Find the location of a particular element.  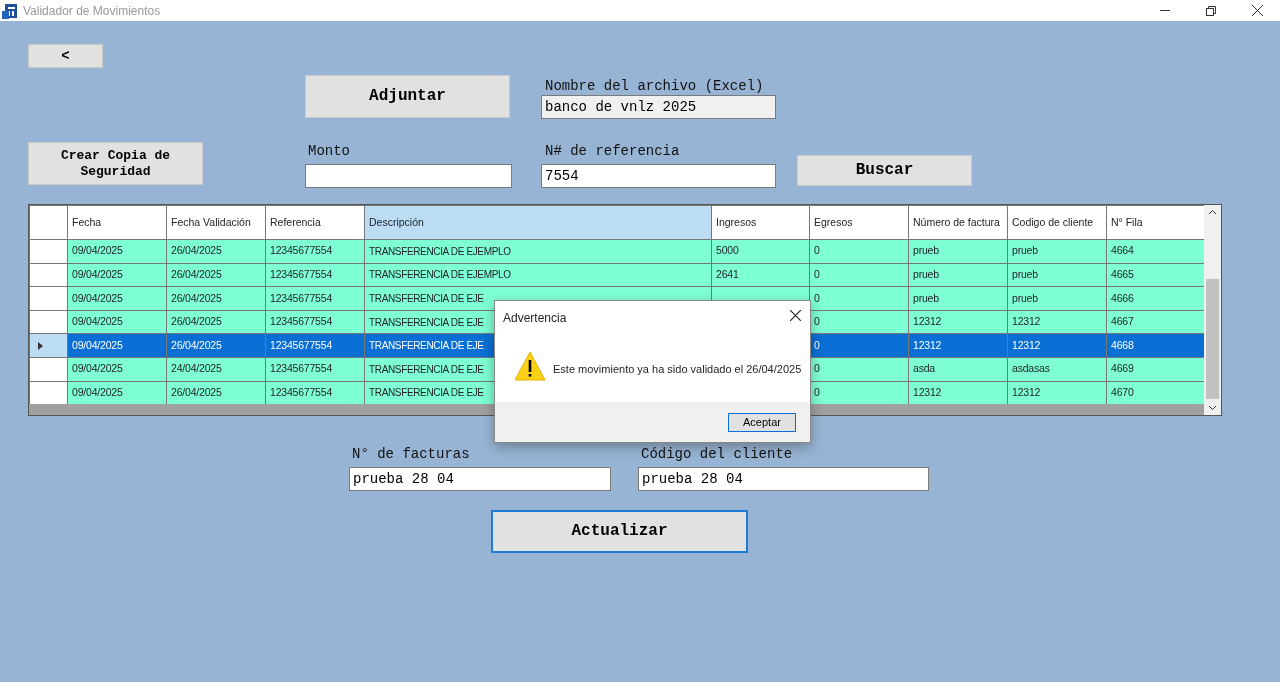

column-header: Referencia is located at coordinates (315, 222).